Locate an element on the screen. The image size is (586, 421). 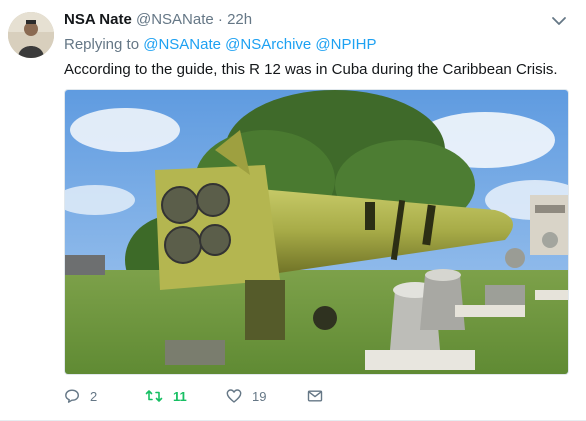
tweet-header: NSA Nate @NSANate · 22h is located at coordinates (305, 20).